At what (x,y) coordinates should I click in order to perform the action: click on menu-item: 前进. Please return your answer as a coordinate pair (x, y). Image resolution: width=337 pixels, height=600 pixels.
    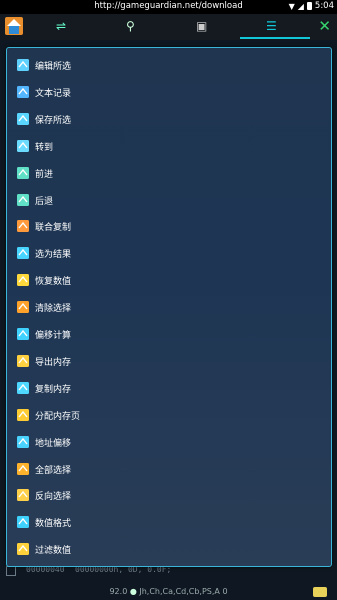
    Looking at the image, I should click on (169, 174).